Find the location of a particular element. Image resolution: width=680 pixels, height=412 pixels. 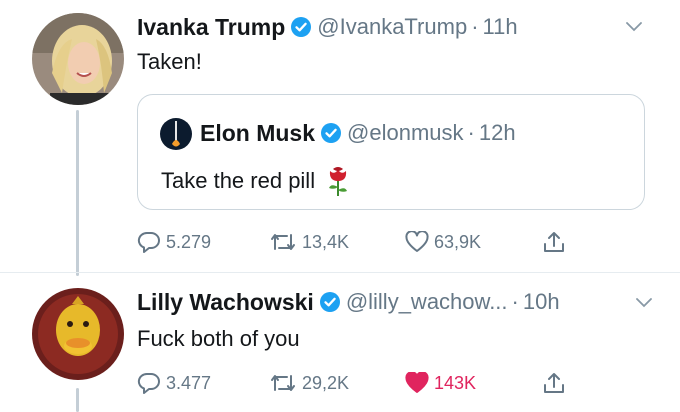

tweet-text: Taken! is located at coordinates (169, 61).